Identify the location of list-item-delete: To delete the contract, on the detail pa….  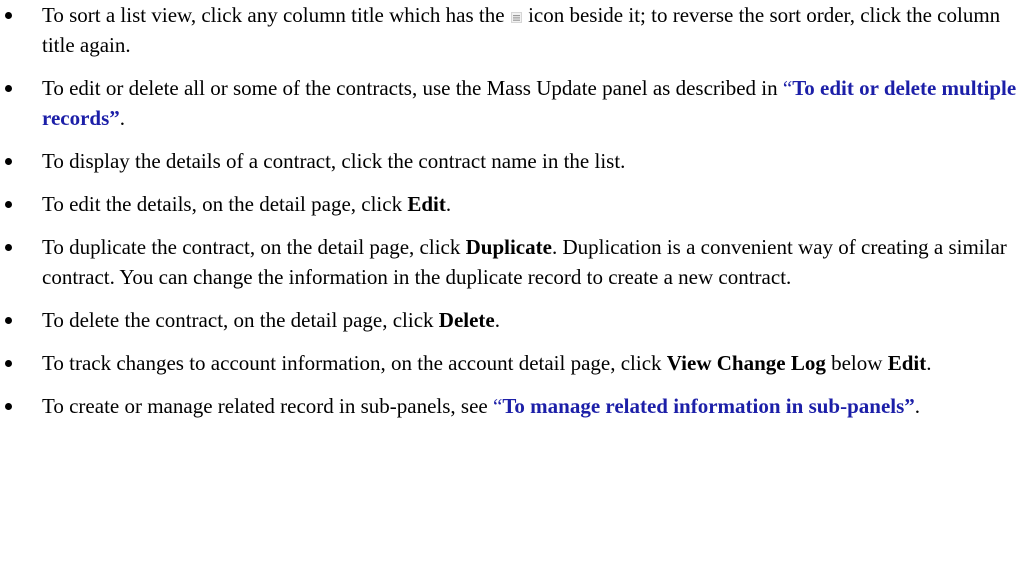
(508, 320).